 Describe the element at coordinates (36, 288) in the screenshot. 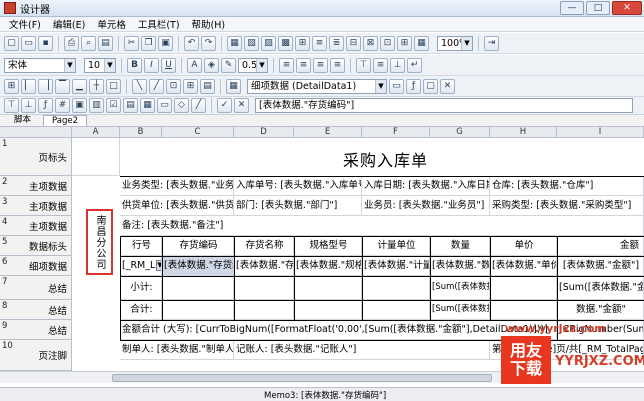

I see `row-header: 7 总结` at that location.